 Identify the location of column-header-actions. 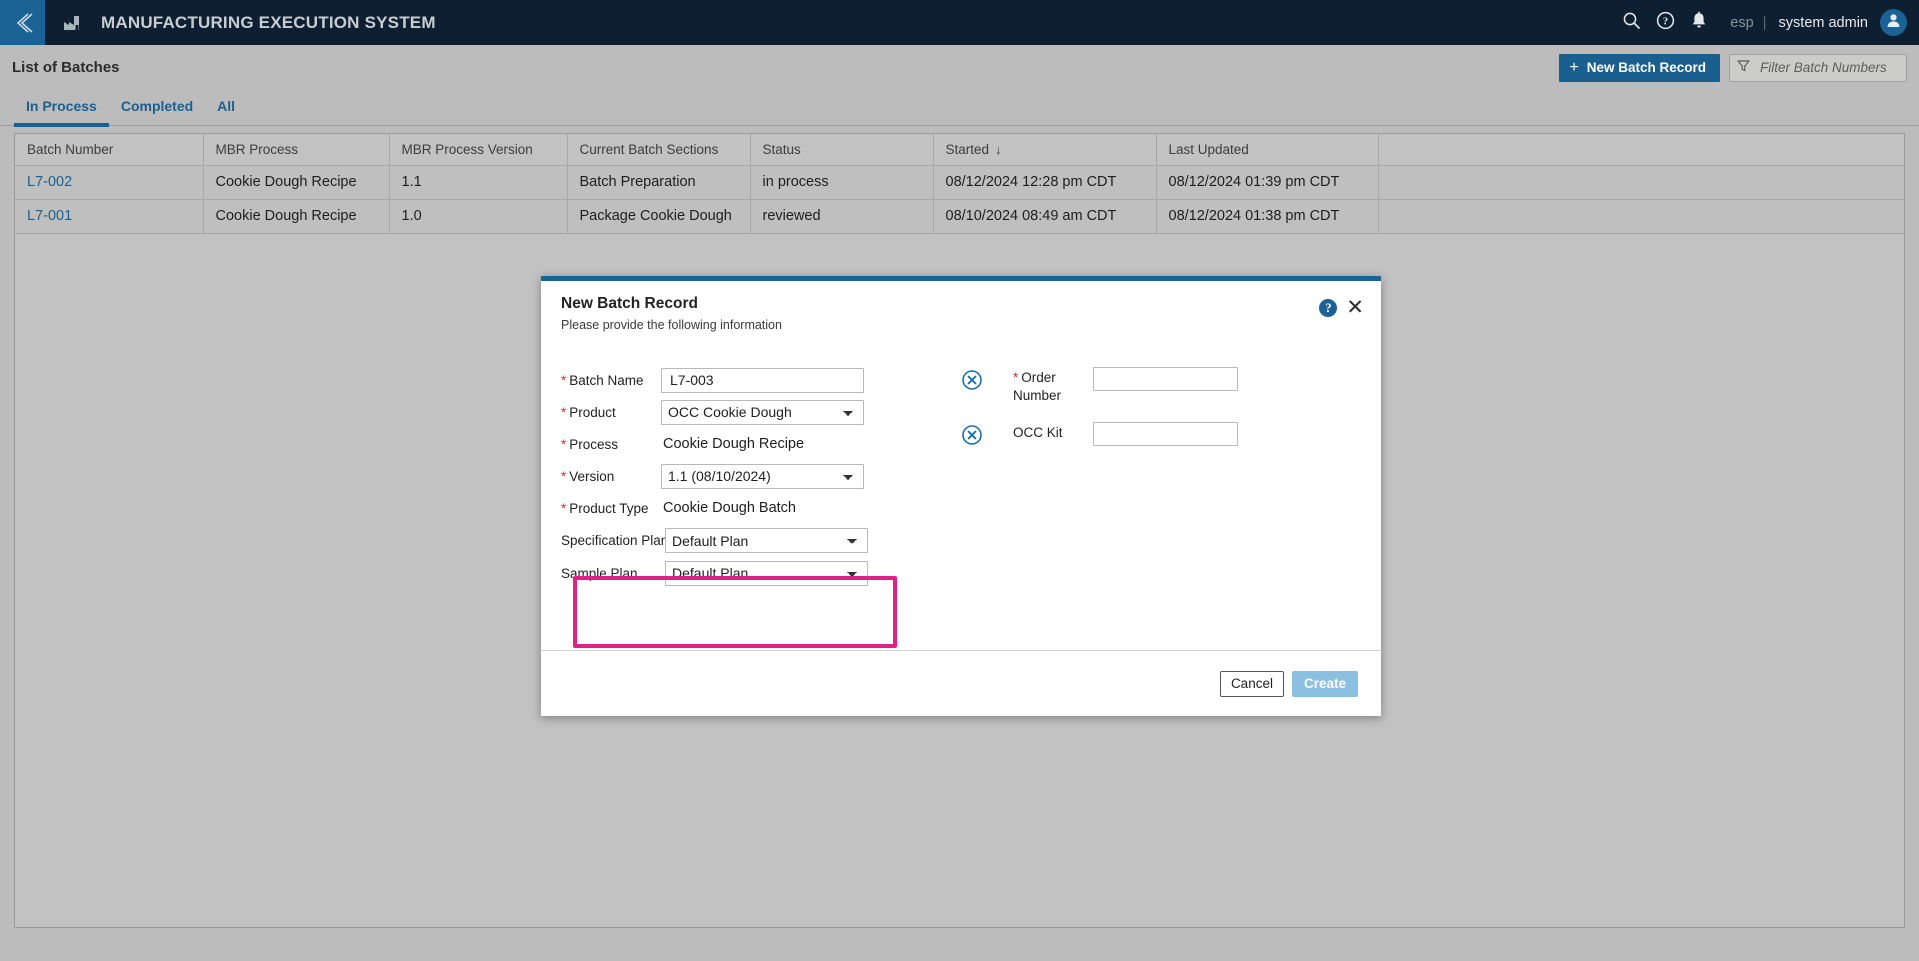
(1641, 150).